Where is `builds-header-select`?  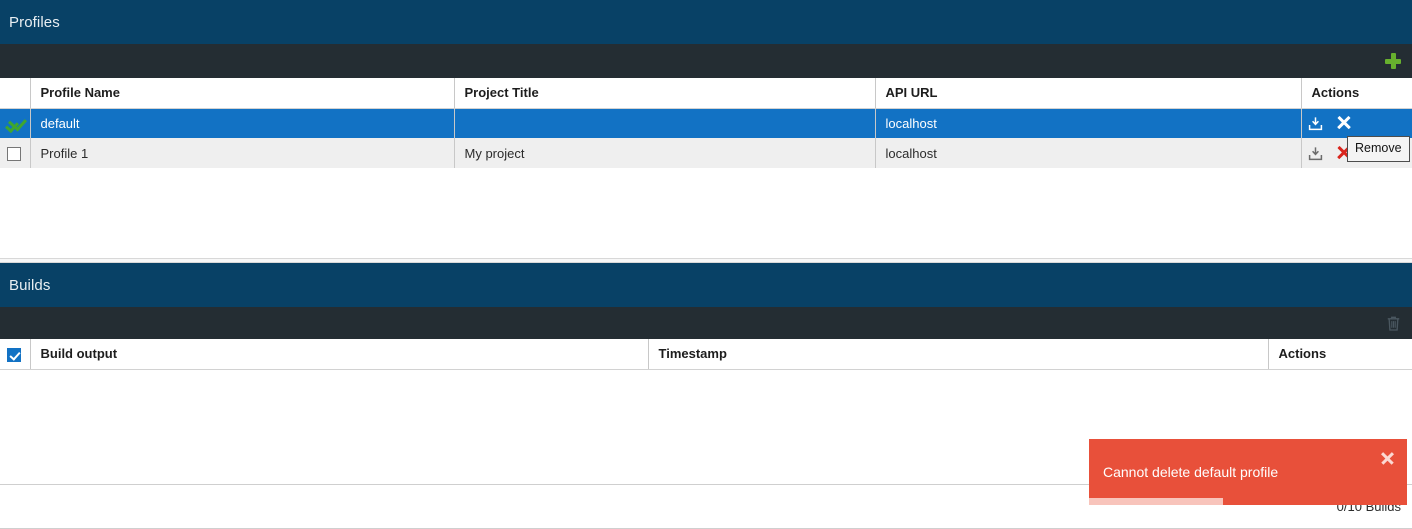
builds-header-select is located at coordinates (15, 354).